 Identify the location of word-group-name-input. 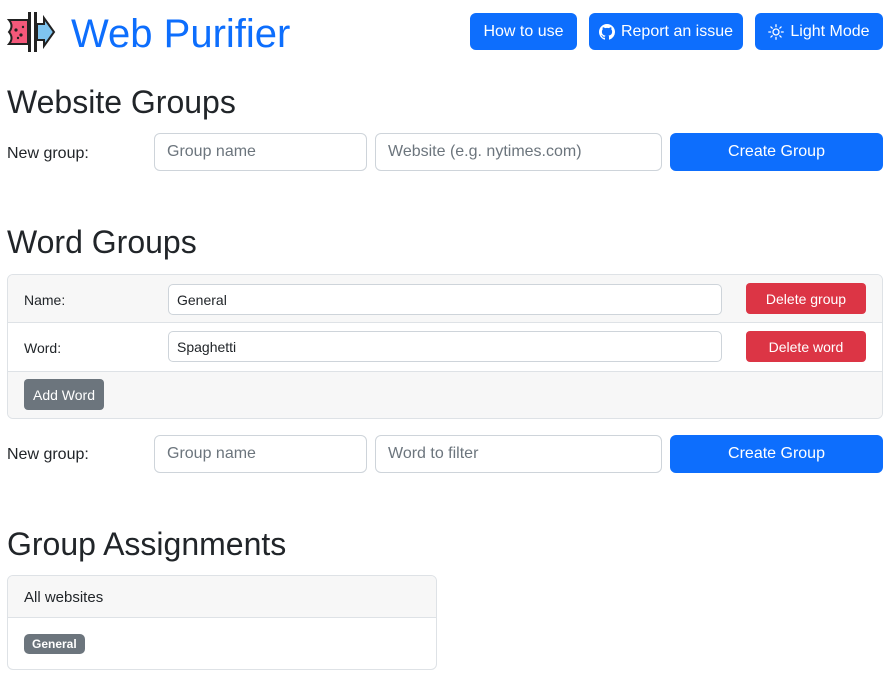
(260, 454).